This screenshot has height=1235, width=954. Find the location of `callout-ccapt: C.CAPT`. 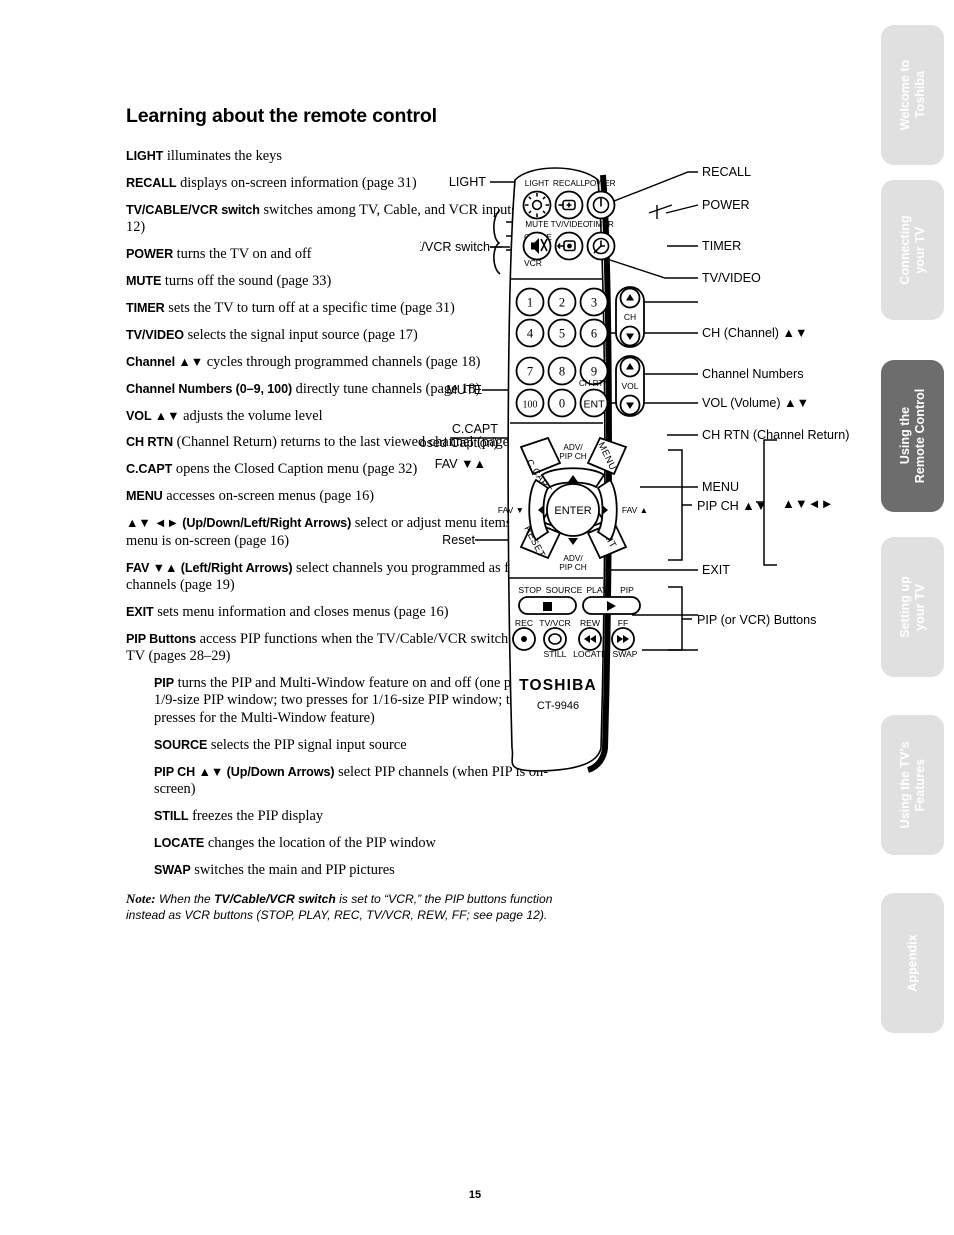

callout-ccapt: C.CAPT is located at coordinates (475, 429).